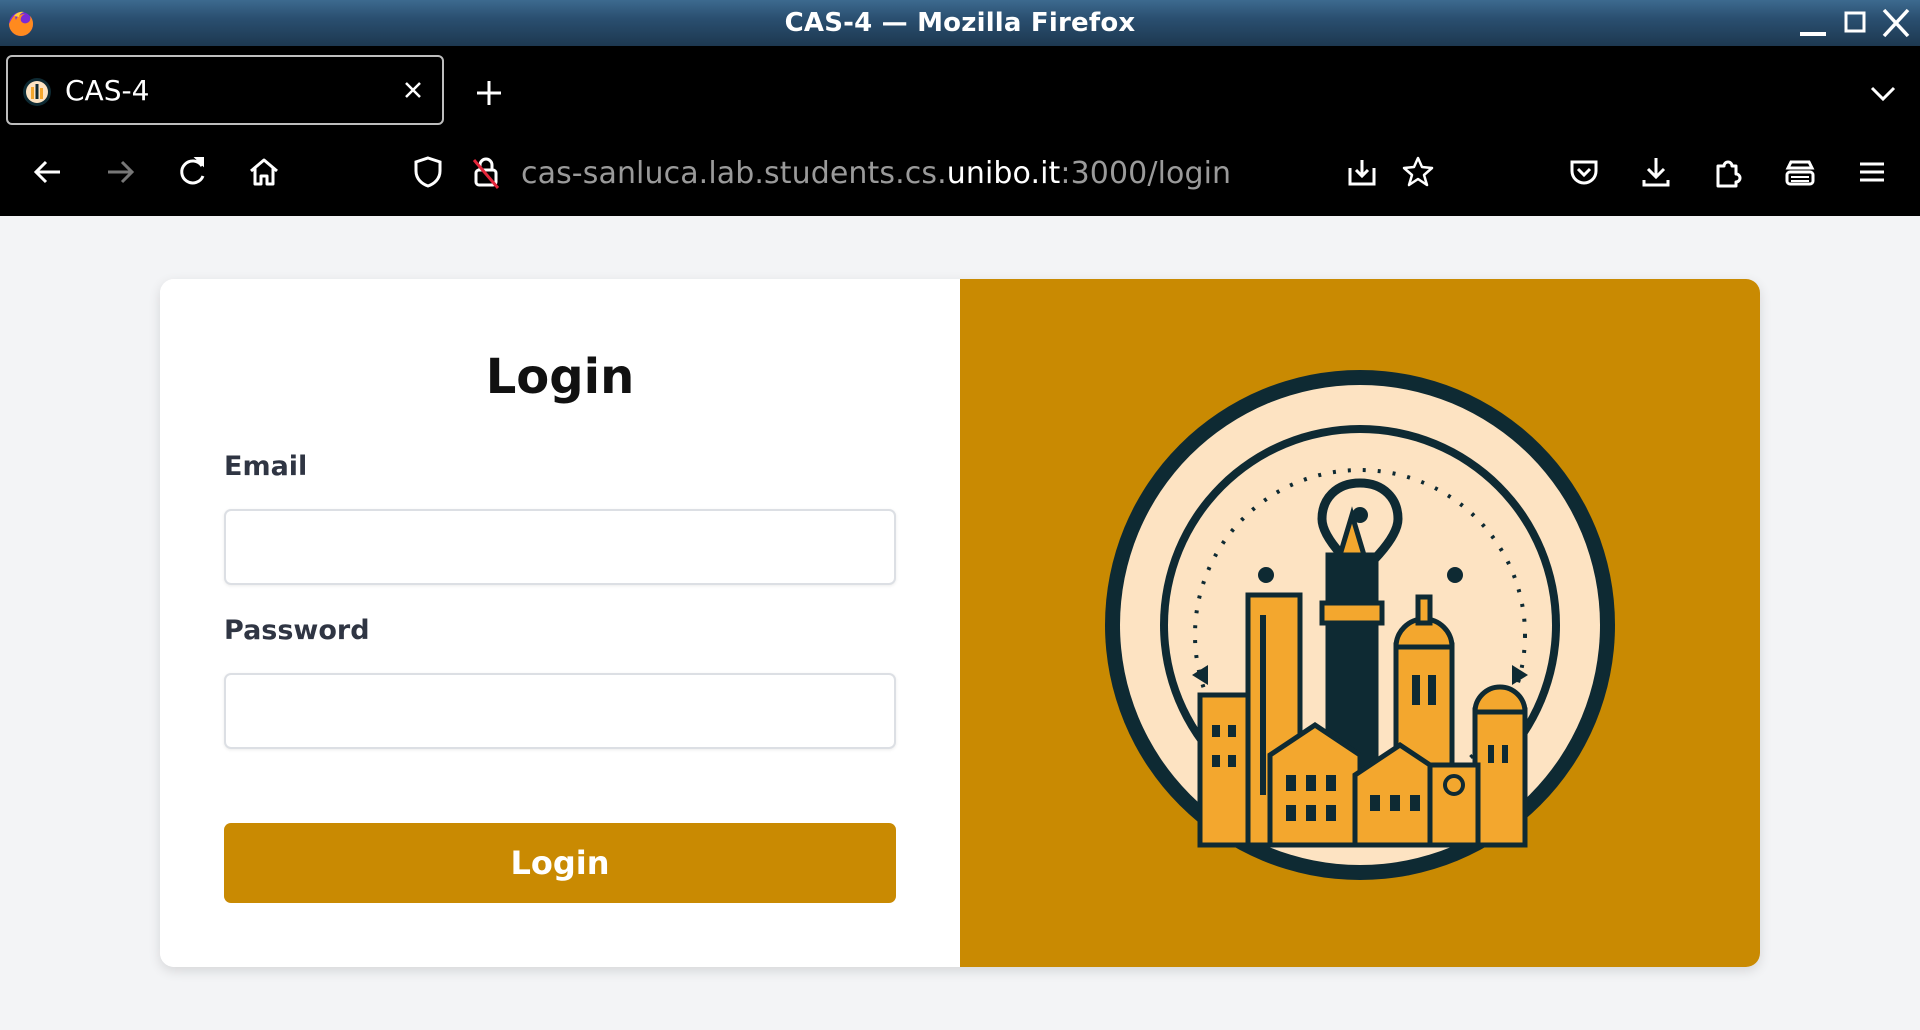  Describe the element at coordinates (560, 863) in the screenshot. I see `login-button: Login` at that location.